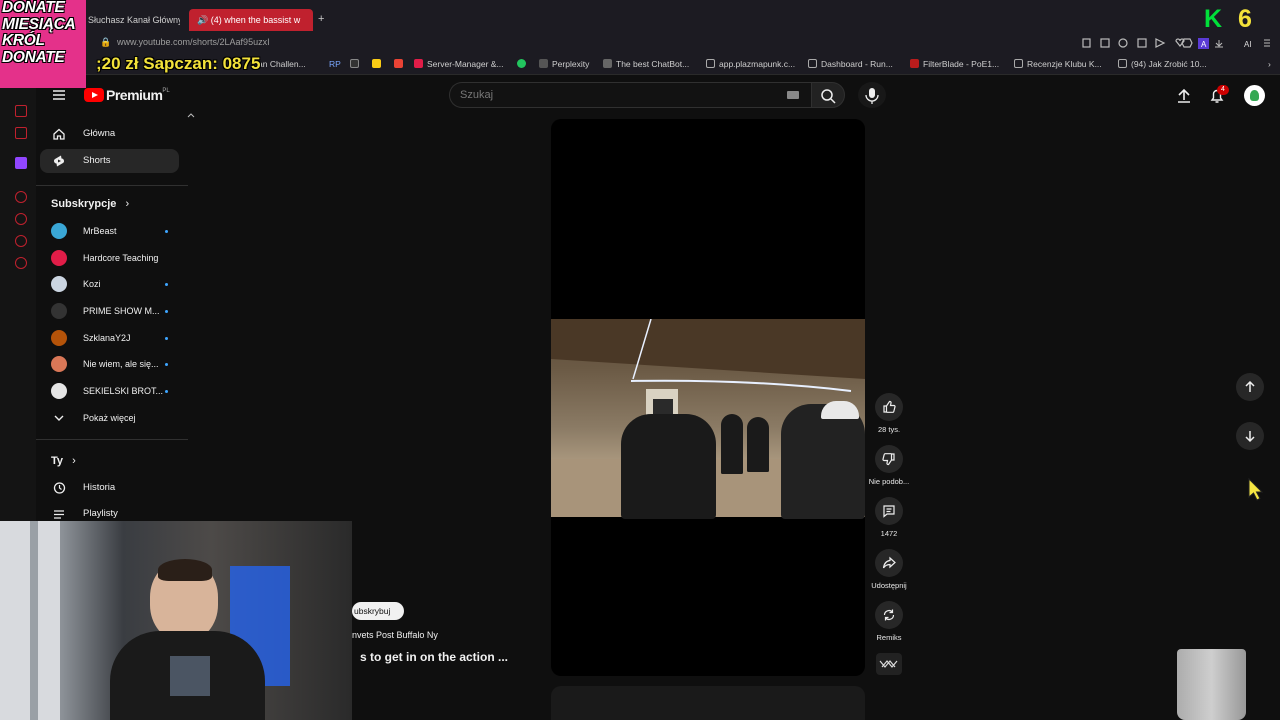 The height and width of the screenshot is (720, 1280). What do you see at coordinates (59, 134) in the screenshot?
I see `home-icon` at bounding box center [59, 134].